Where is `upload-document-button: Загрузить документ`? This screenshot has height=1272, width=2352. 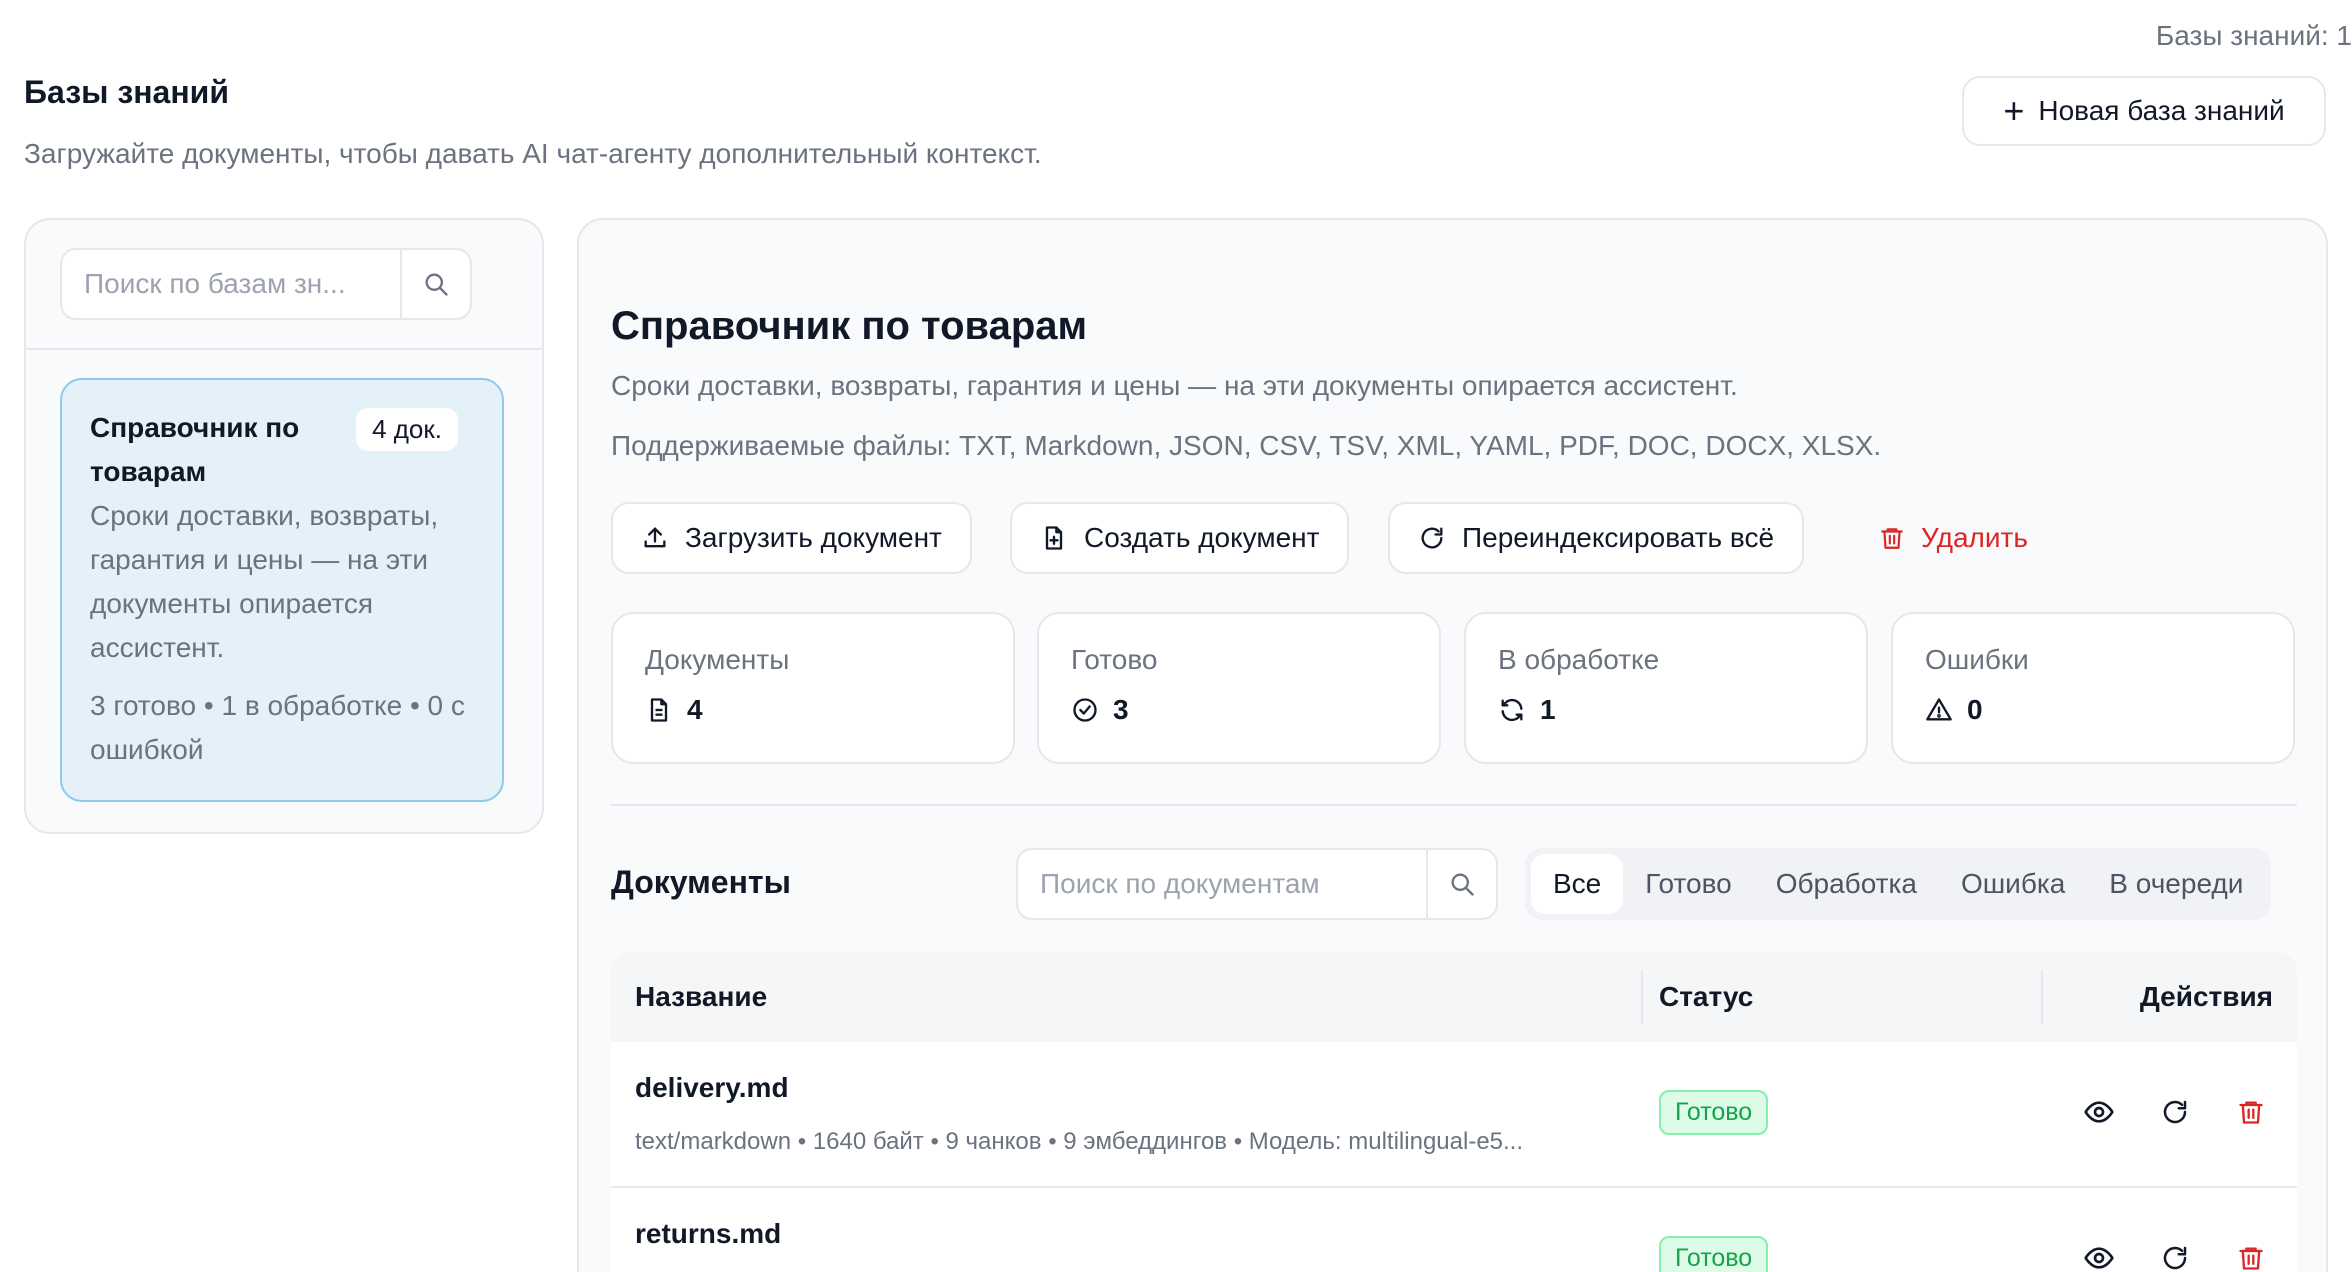 upload-document-button: Загрузить документ is located at coordinates (791, 538).